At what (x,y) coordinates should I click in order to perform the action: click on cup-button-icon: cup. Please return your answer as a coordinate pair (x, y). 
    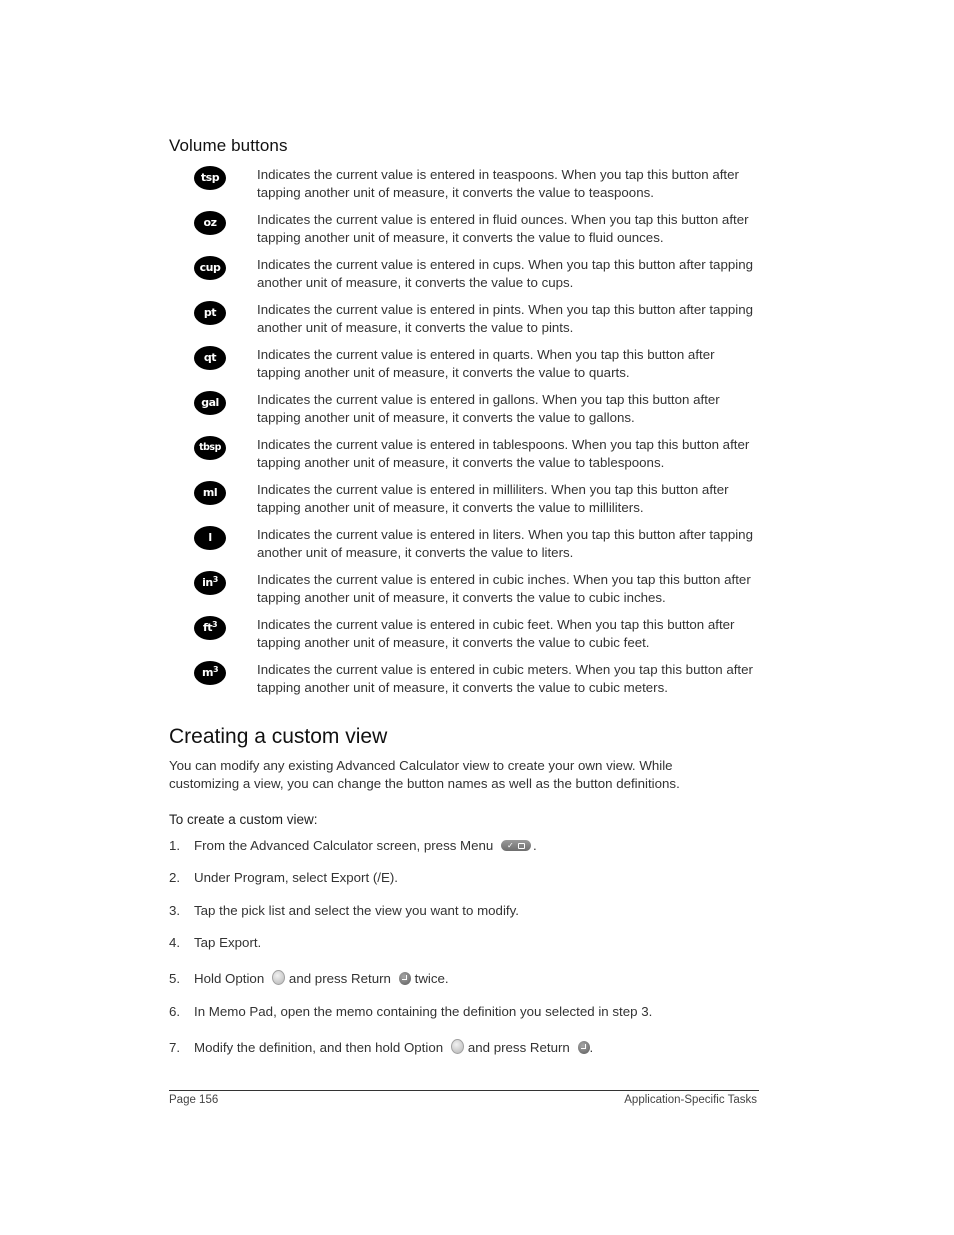
    Looking at the image, I should click on (210, 268).